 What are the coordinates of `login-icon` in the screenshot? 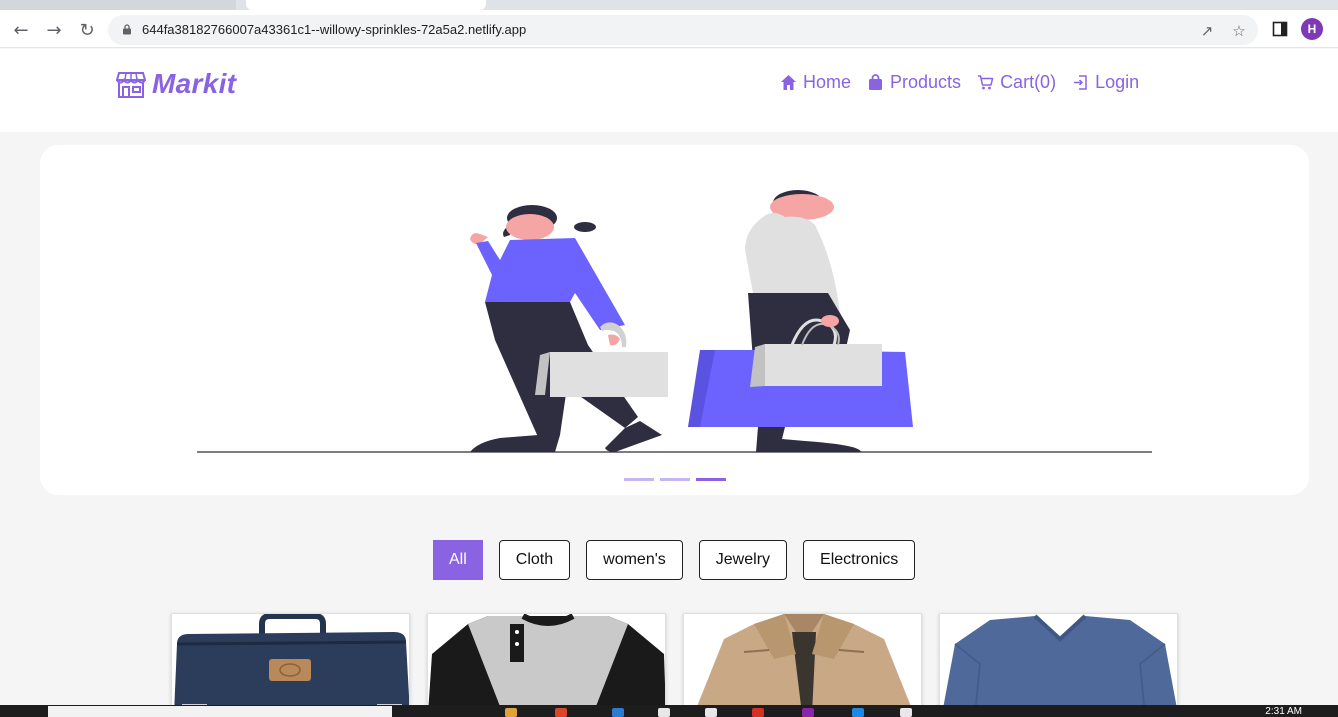 It's located at (1080, 82).